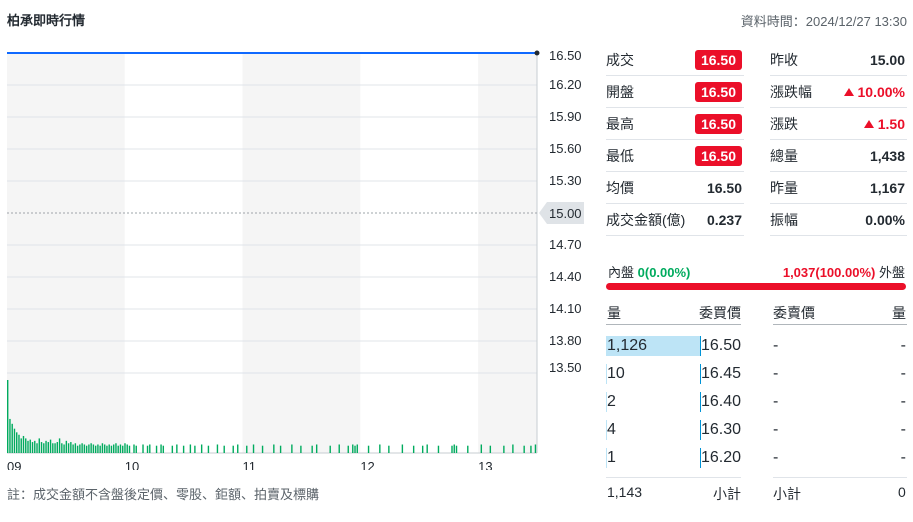 The width and height of the screenshot is (913, 522). Describe the element at coordinates (829, 272) in the screenshot. I see `outer-value: 1,037(100.00%)` at that location.